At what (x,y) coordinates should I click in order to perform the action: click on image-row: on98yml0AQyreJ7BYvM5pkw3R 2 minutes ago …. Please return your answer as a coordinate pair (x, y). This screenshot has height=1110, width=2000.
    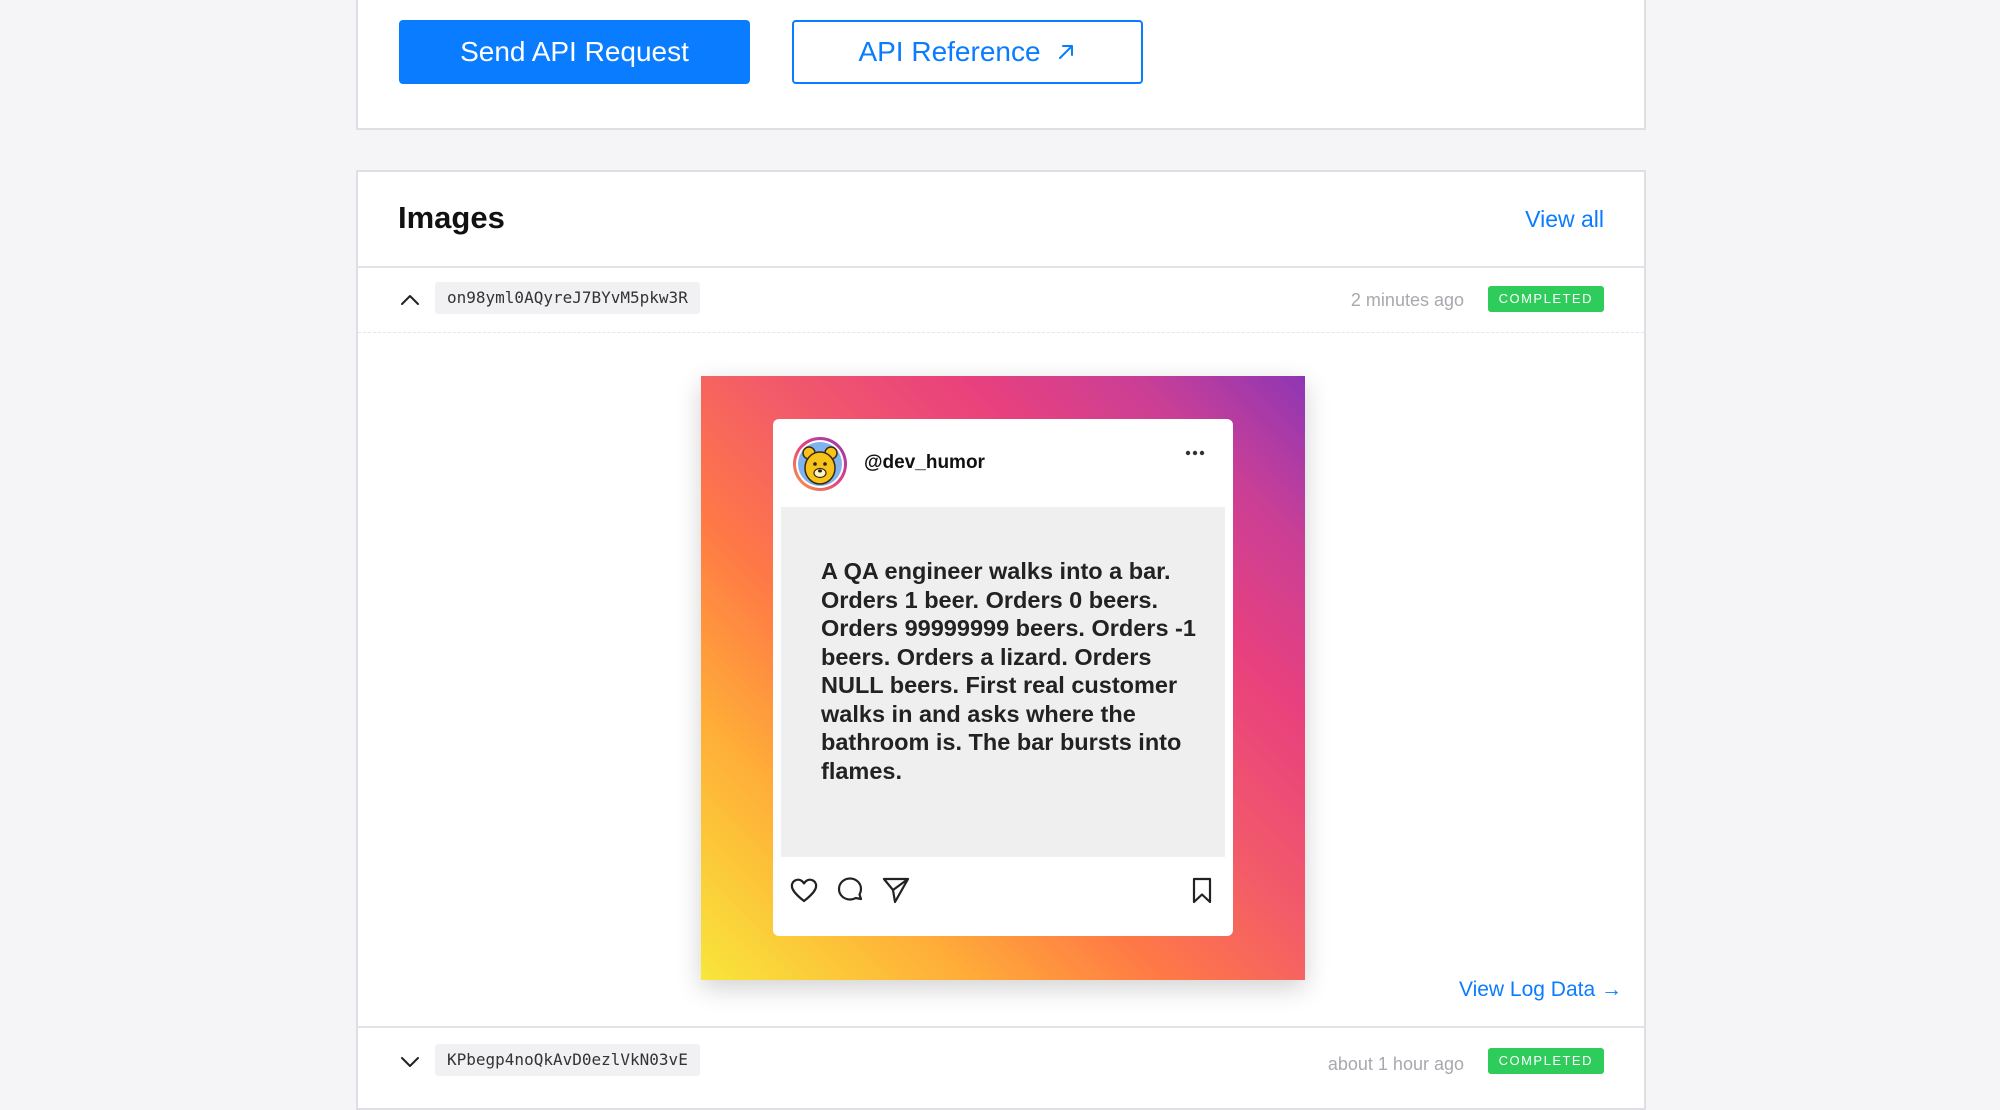
    Looking at the image, I should click on (1001, 300).